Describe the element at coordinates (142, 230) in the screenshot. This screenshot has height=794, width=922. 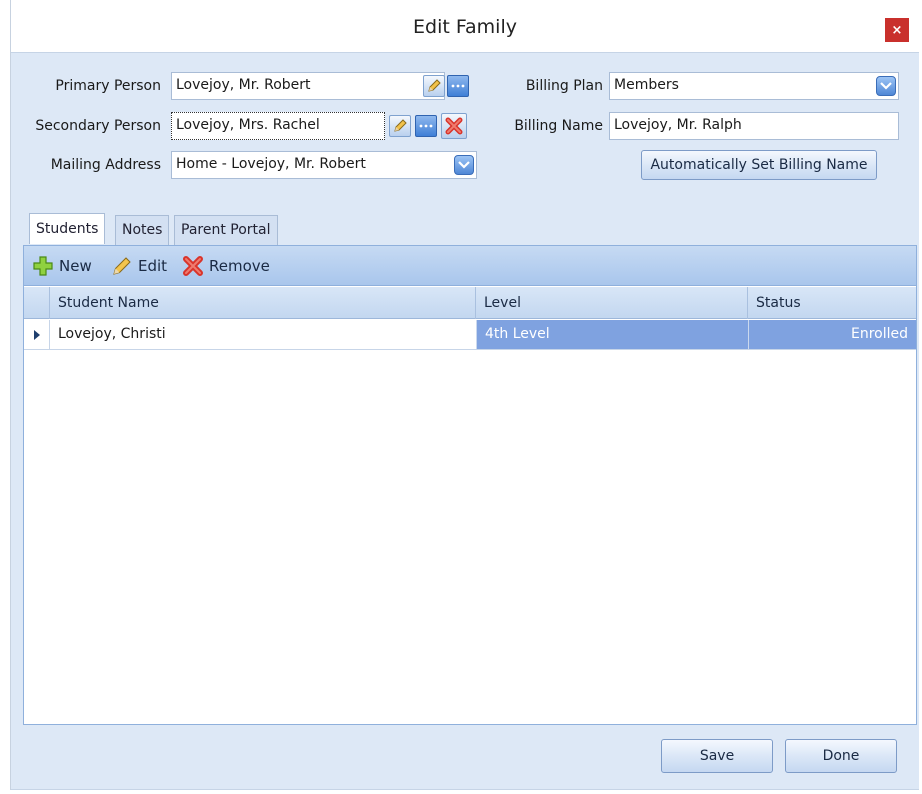
I see `tab-notes: Notes` at that location.